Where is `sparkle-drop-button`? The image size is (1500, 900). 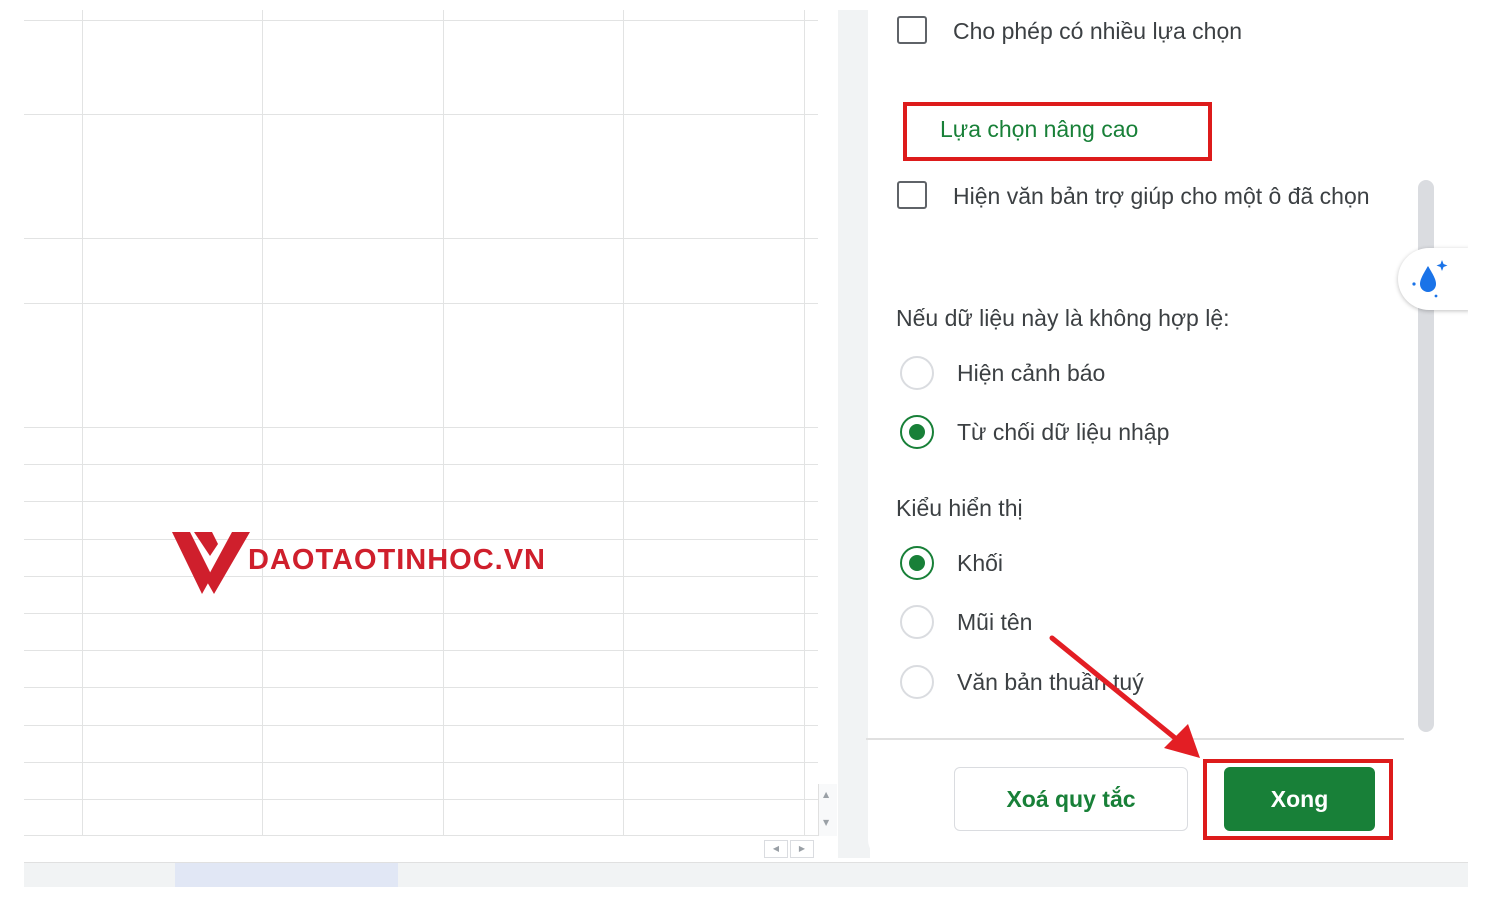
sparkle-drop-button is located at coordinates (1434, 279).